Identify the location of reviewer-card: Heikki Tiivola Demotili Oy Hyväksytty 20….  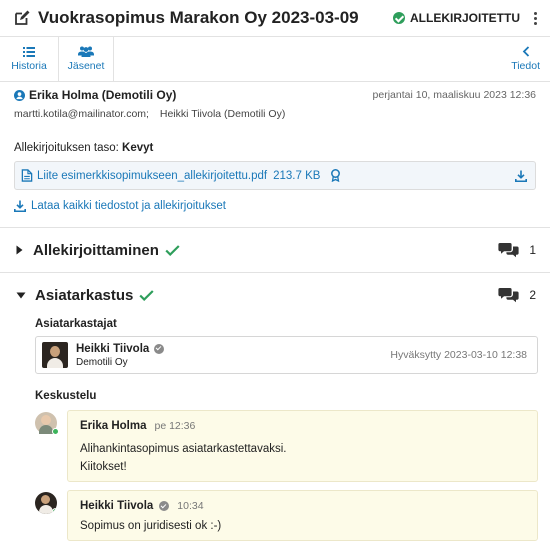
(286, 355).